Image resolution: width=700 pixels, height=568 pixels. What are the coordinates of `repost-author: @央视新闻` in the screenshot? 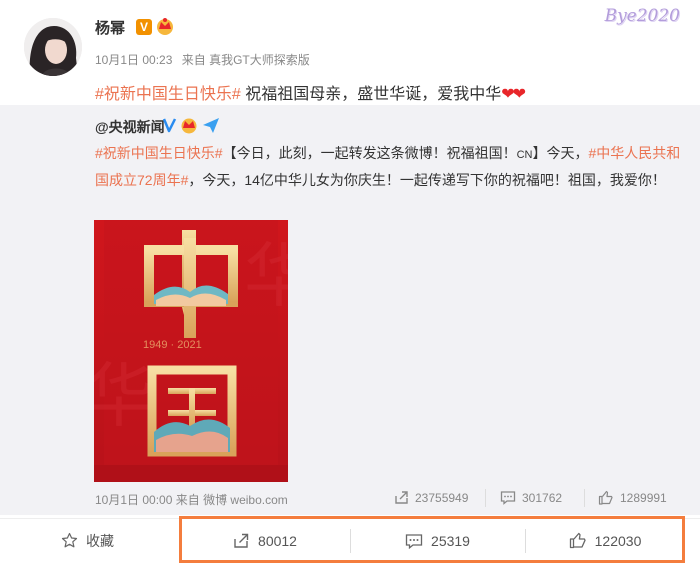 It's located at (130, 127).